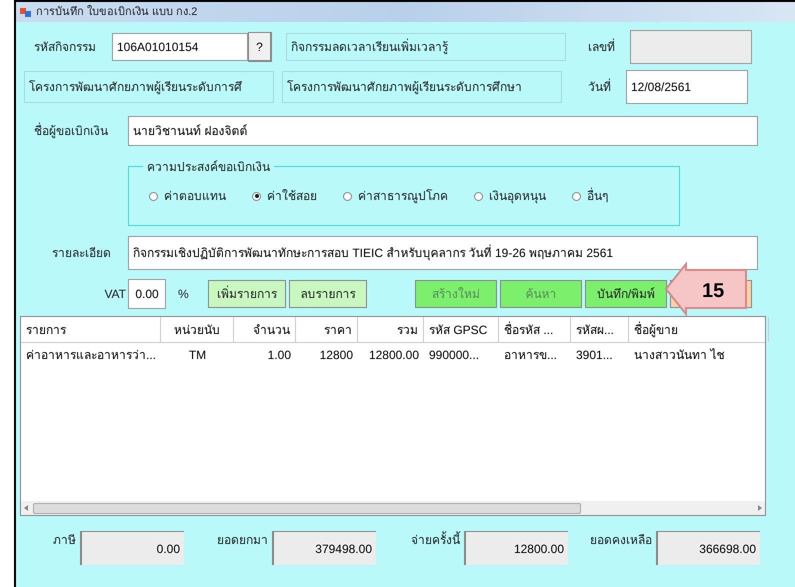 Image resolution: width=795 pixels, height=587 pixels. What do you see at coordinates (516, 548) in the screenshot?
I see `total-field: 12800.00` at bounding box center [516, 548].